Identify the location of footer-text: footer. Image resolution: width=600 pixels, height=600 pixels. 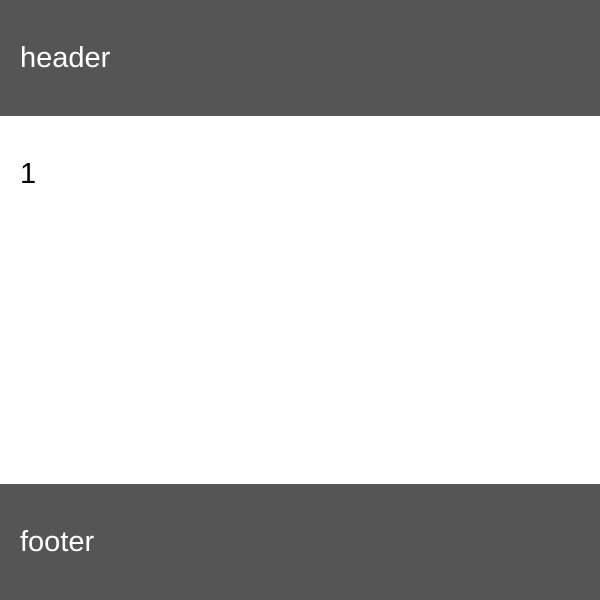
(57, 541).